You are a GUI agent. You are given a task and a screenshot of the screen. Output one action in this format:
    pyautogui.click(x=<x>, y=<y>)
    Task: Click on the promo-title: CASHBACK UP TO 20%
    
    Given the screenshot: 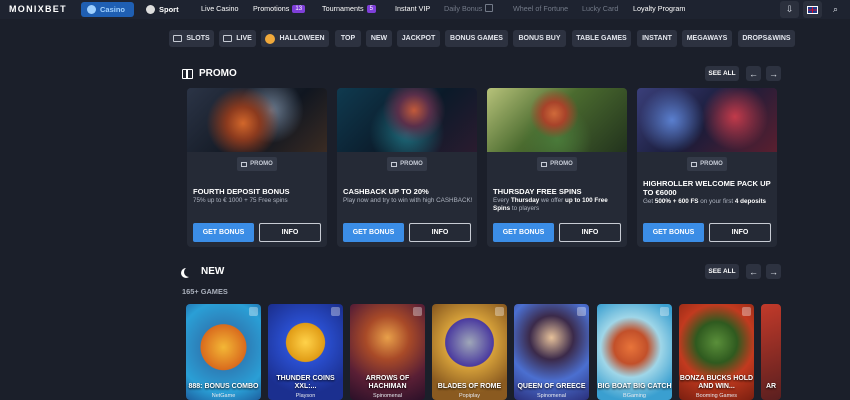 What is the action you would take?
    pyautogui.click(x=386, y=191)
    